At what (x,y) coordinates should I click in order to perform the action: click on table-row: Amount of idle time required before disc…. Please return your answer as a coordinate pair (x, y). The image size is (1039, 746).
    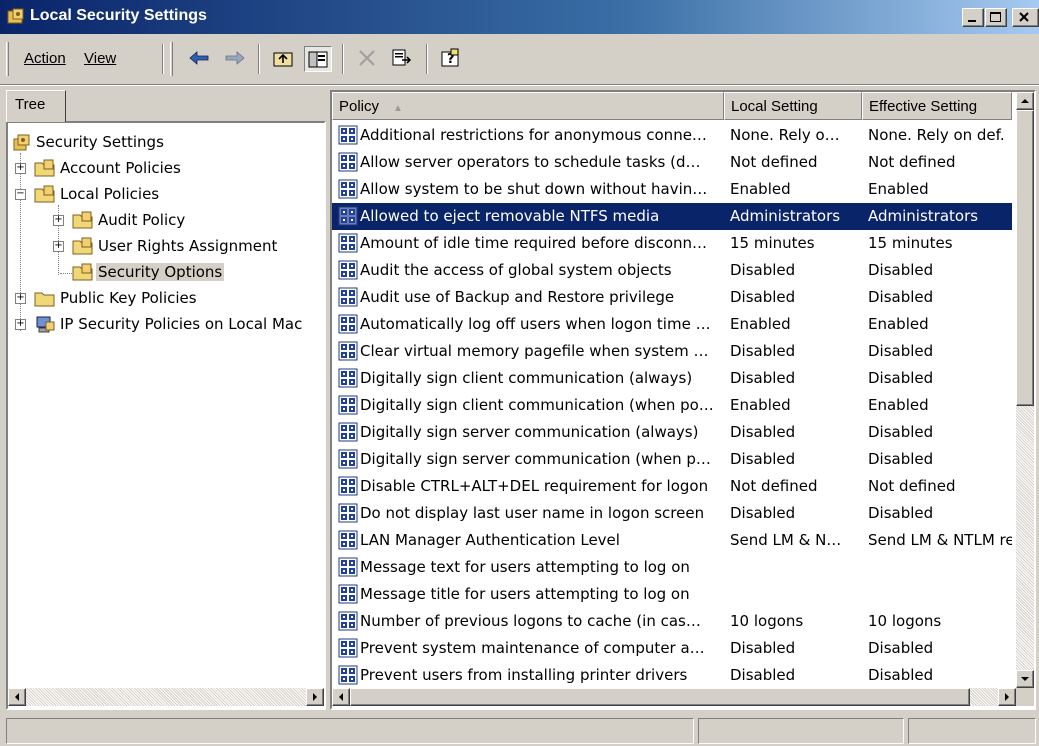
    Looking at the image, I should click on (672, 243).